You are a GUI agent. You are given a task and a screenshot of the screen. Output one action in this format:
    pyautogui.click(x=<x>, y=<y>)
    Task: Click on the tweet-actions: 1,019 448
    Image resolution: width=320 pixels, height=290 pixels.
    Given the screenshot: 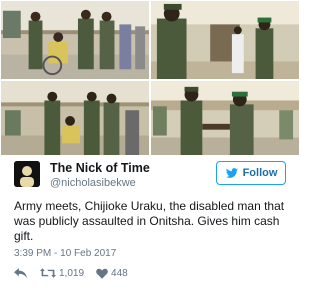 What is the action you would take?
    pyautogui.click(x=71, y=273)
    